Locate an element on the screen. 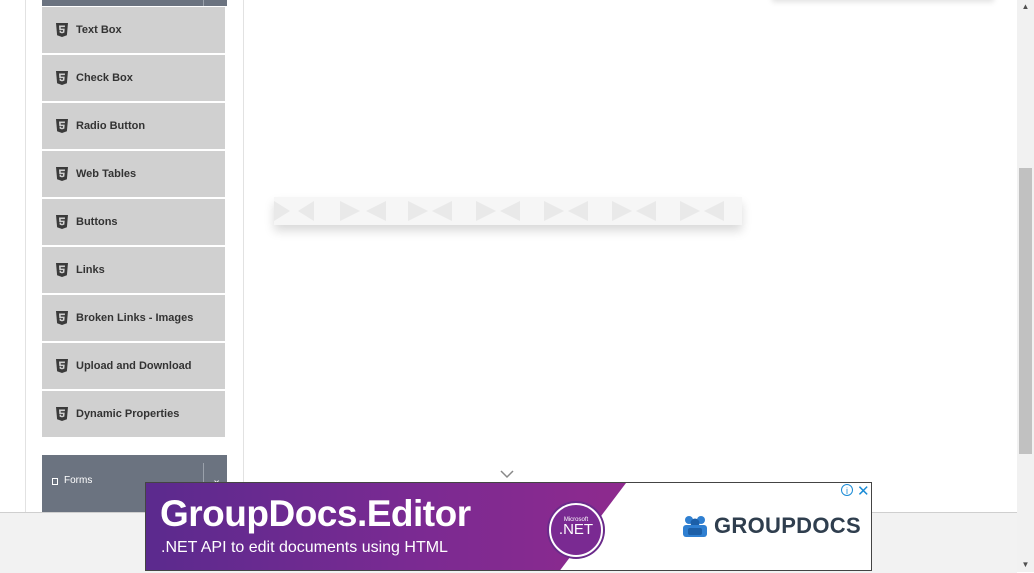  placeholder-pattern is located at coordinates (499, 211).